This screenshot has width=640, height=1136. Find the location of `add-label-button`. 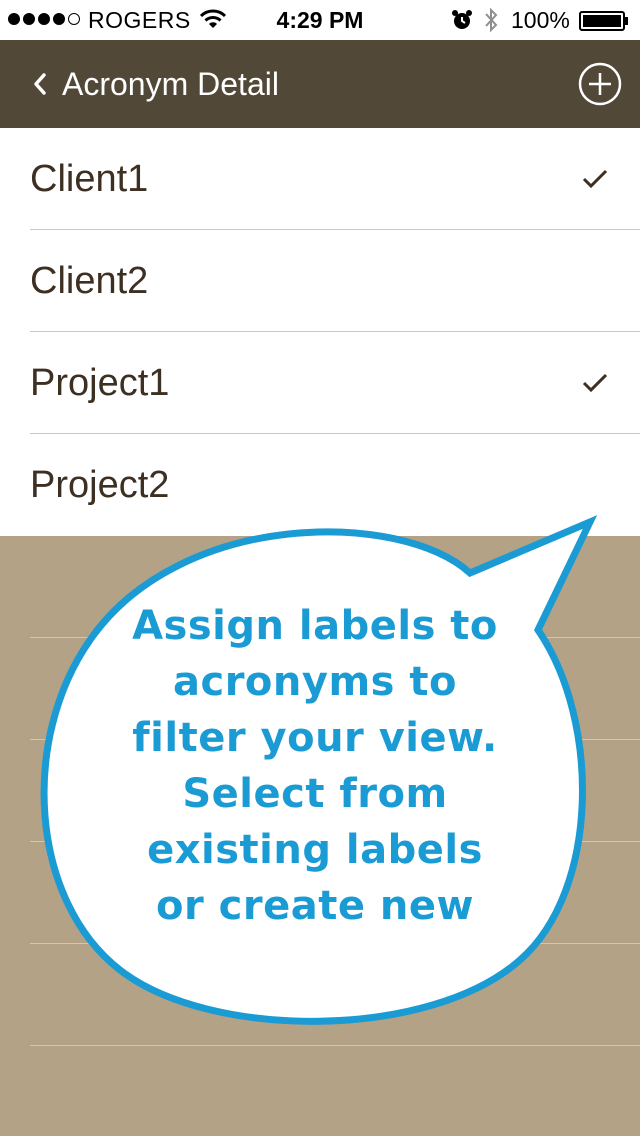

add-label-button is located at coordinates (600, 84).